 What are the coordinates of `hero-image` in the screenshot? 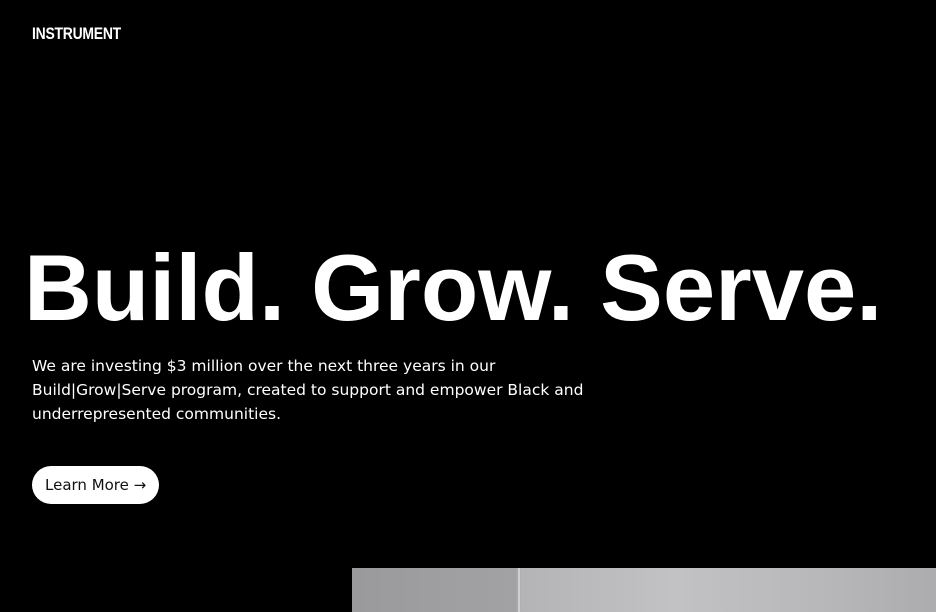 It's located at (644, 590).